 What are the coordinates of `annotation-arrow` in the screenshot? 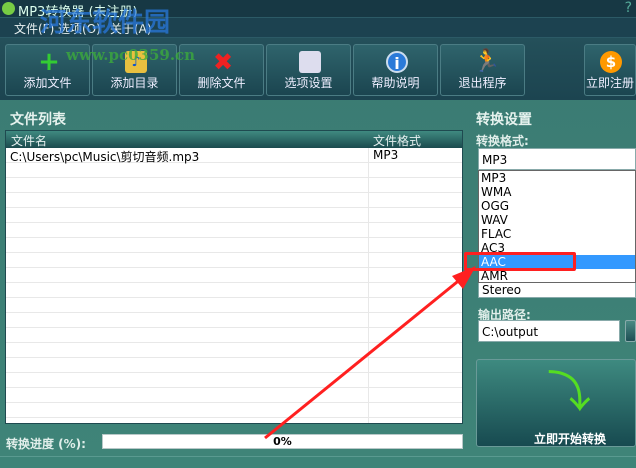 It's located at (370, 353).